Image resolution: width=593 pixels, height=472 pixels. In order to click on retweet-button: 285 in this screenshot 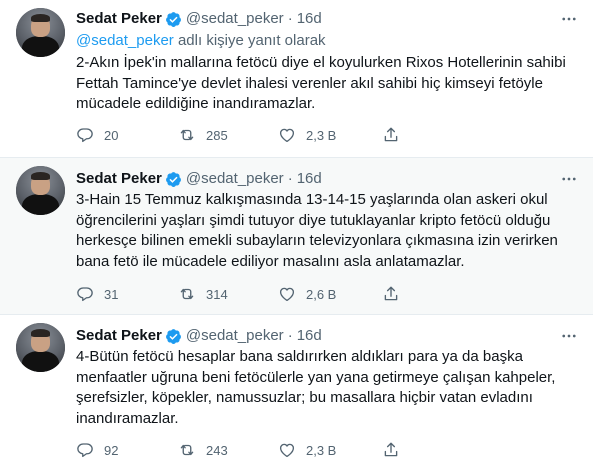, I will do `click(203, 135)`.